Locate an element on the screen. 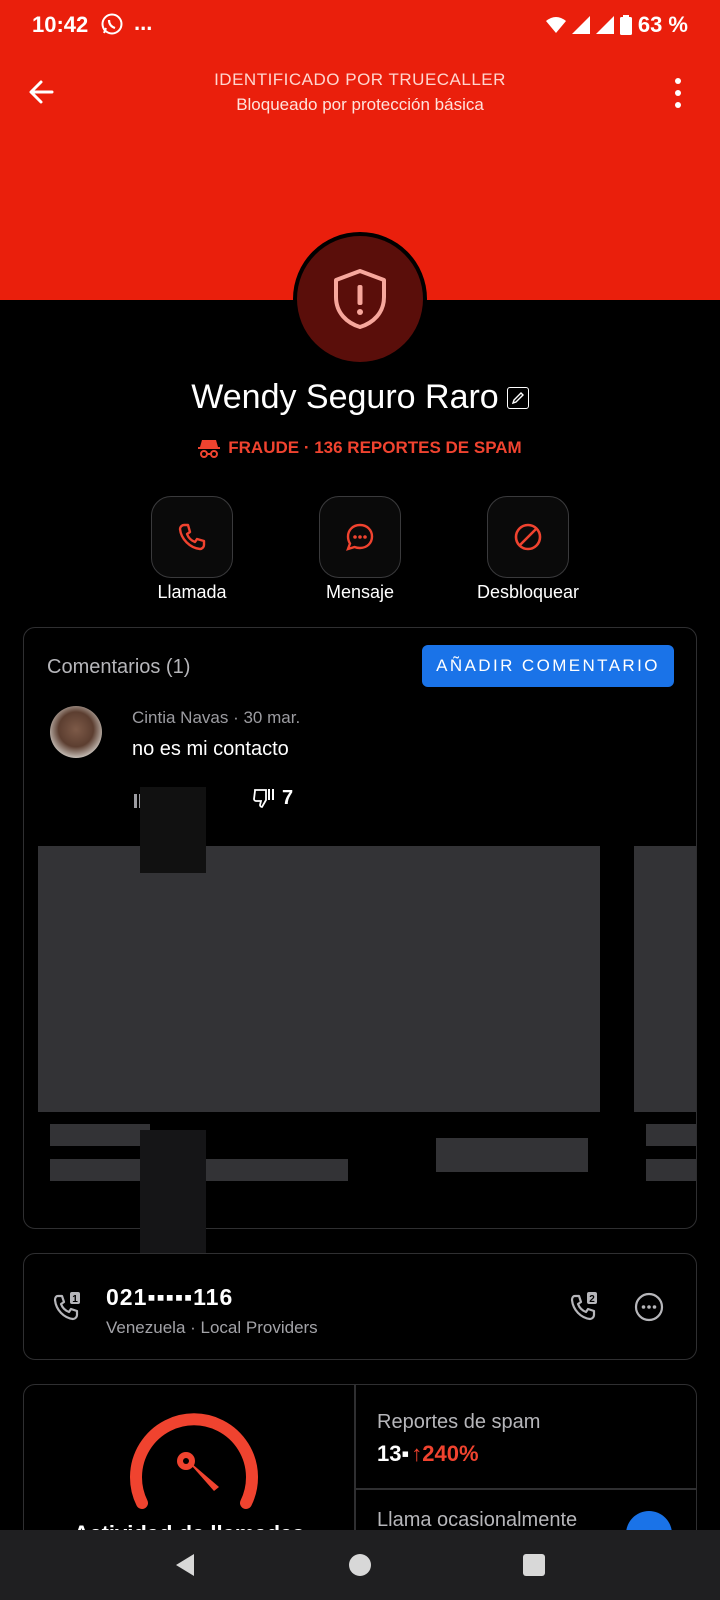 The width and height of the screenshot is (720, 1600). contact-name: Wendy Seguro Raro is located at coordinates (345, 397).